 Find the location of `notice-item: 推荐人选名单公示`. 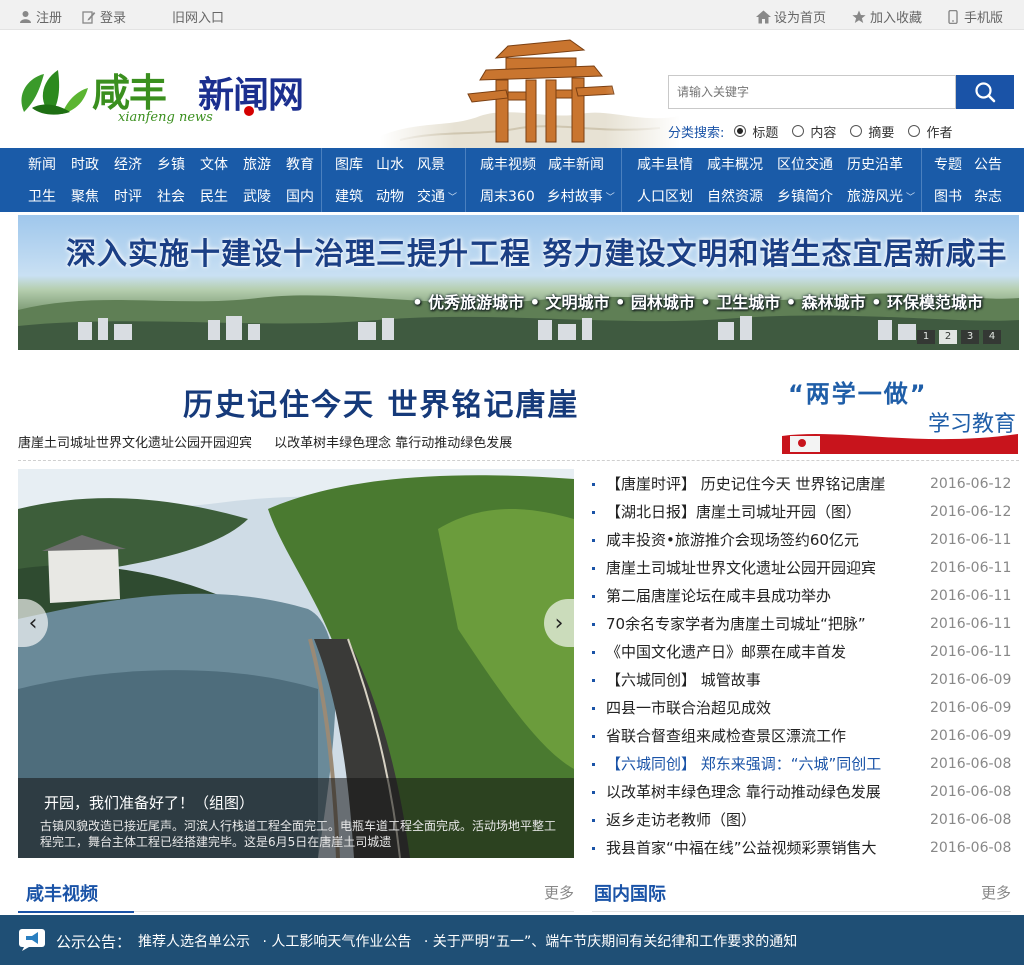

notice-item: 推荐人选名单公示 is located at coordinates (194, 942).